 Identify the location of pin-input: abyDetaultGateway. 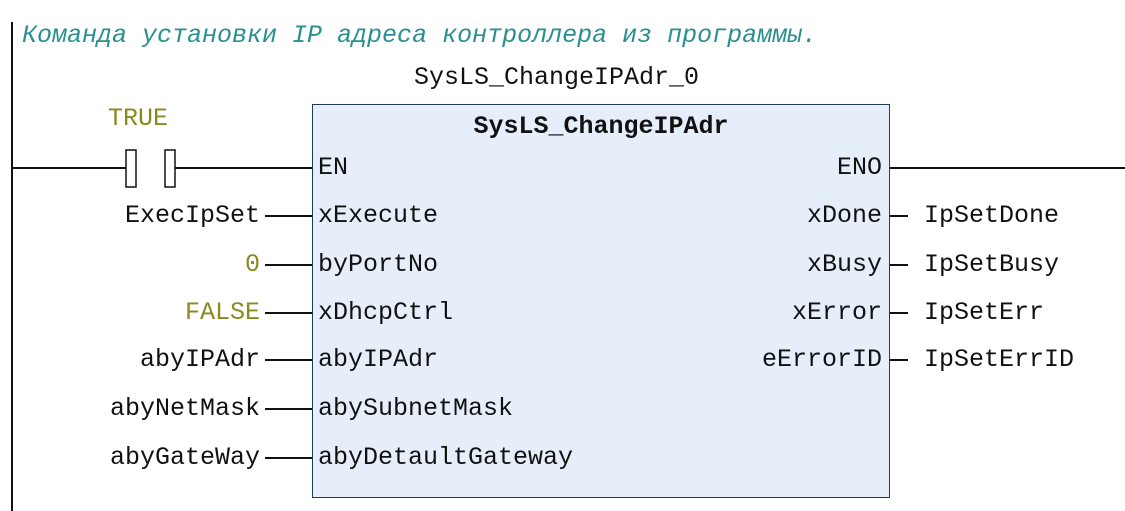
(446, 457).